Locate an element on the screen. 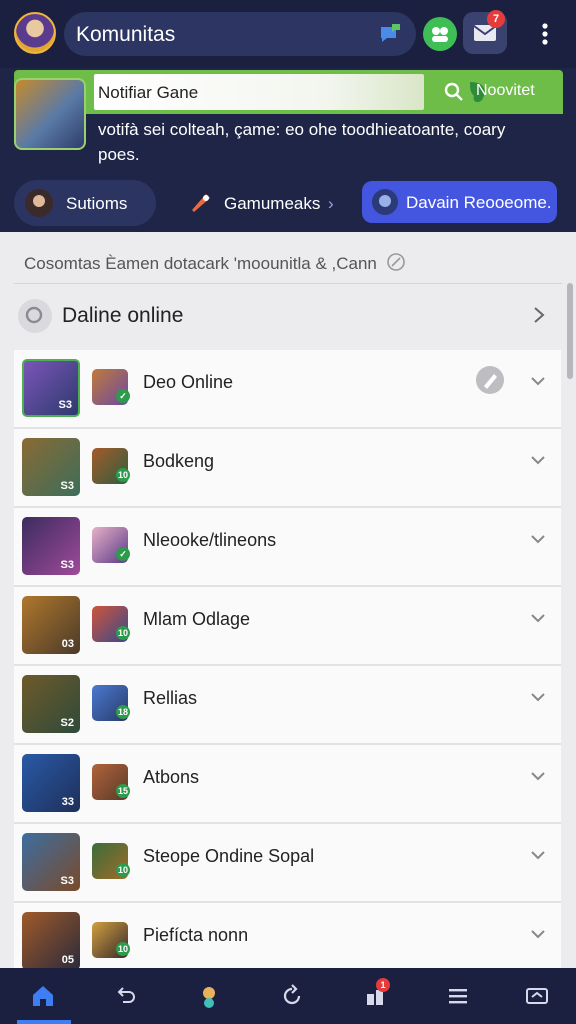  tab-sutioms: Sutioms is located at coordinates (85, 203).